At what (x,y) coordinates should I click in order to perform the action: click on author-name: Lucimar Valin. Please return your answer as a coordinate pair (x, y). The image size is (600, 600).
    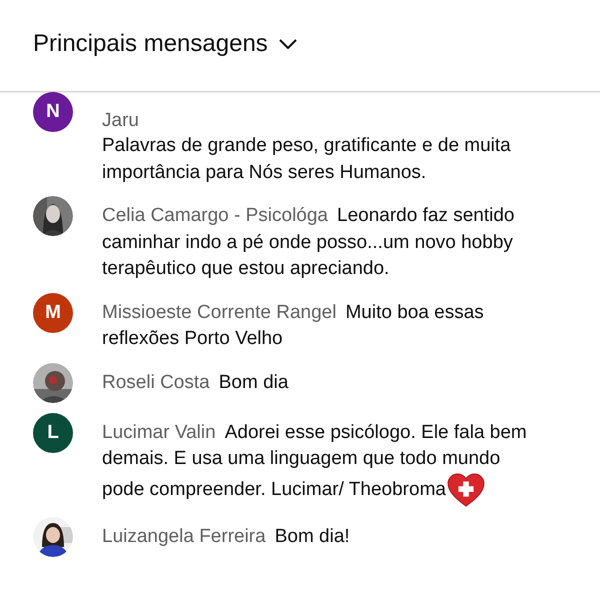
    Looking at the image, I should click on (159, 433).